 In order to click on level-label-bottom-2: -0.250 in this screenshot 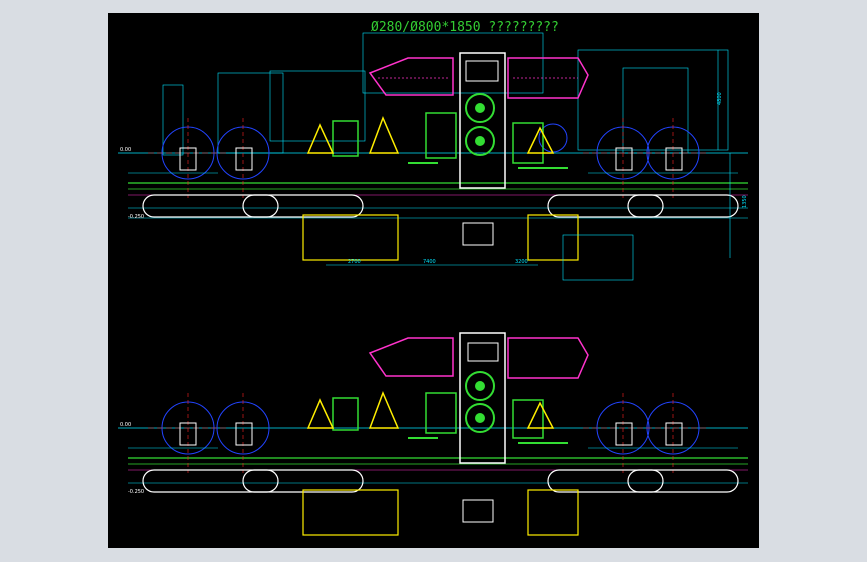, I will do `click(136, 492)`.